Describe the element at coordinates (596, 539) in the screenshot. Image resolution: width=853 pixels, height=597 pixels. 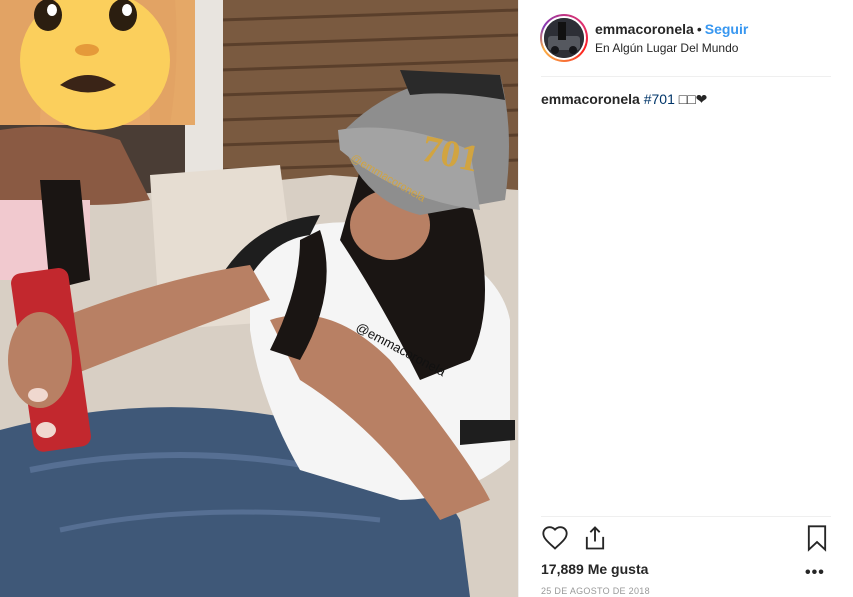
I see `share-icon` at that location.